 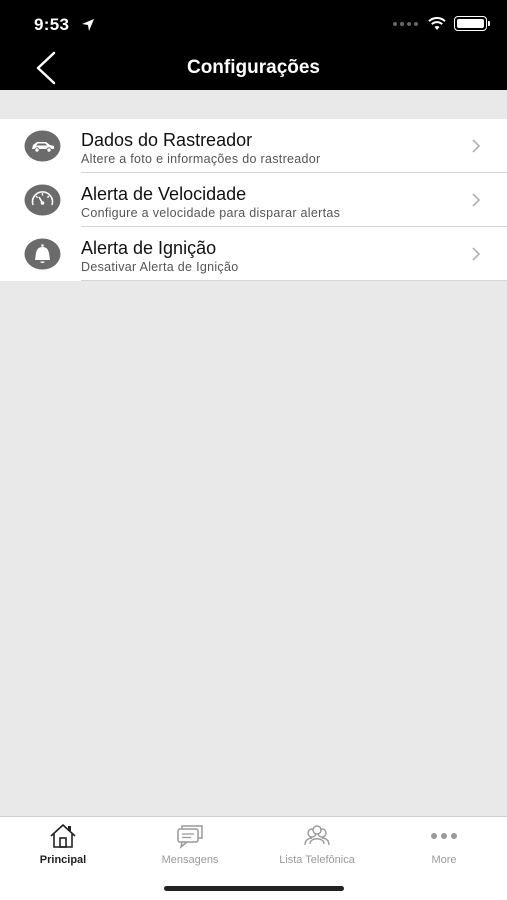 What do you see at coordinates (190, 860) in the screenshot?
I see `tab-label: Mensagens` at bounding box center [190, 860].